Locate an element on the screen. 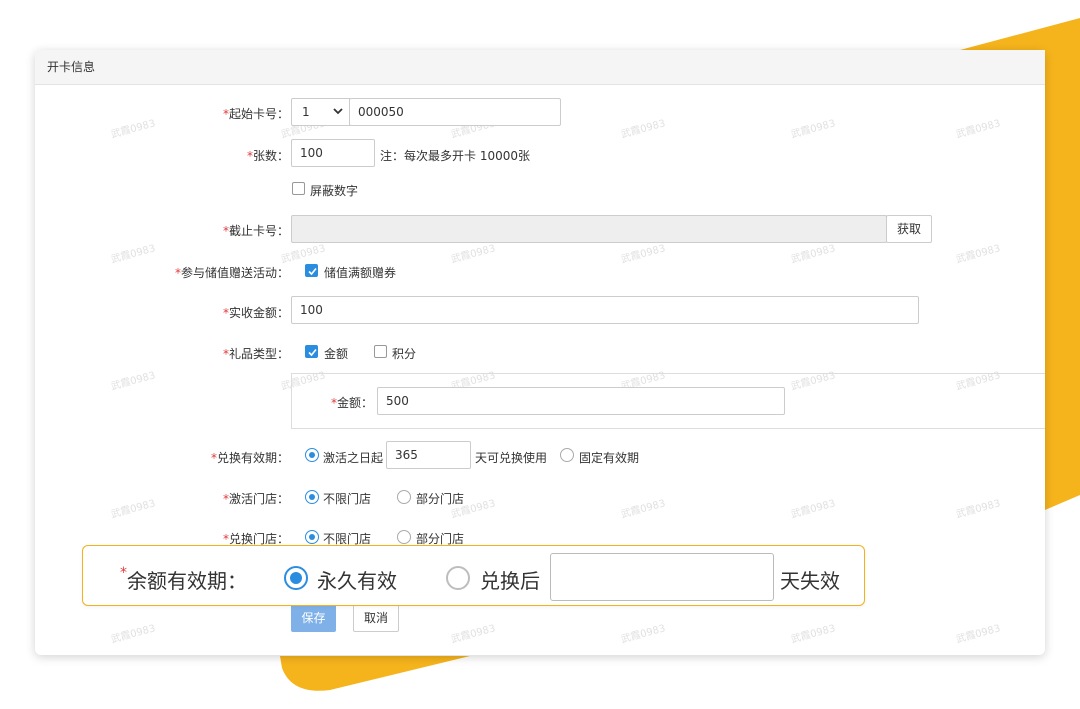 The width and height of the screenshot is (1080, 709). count-note: 注：每次最多开卡 10000张 is located at coordinates (455, 156).